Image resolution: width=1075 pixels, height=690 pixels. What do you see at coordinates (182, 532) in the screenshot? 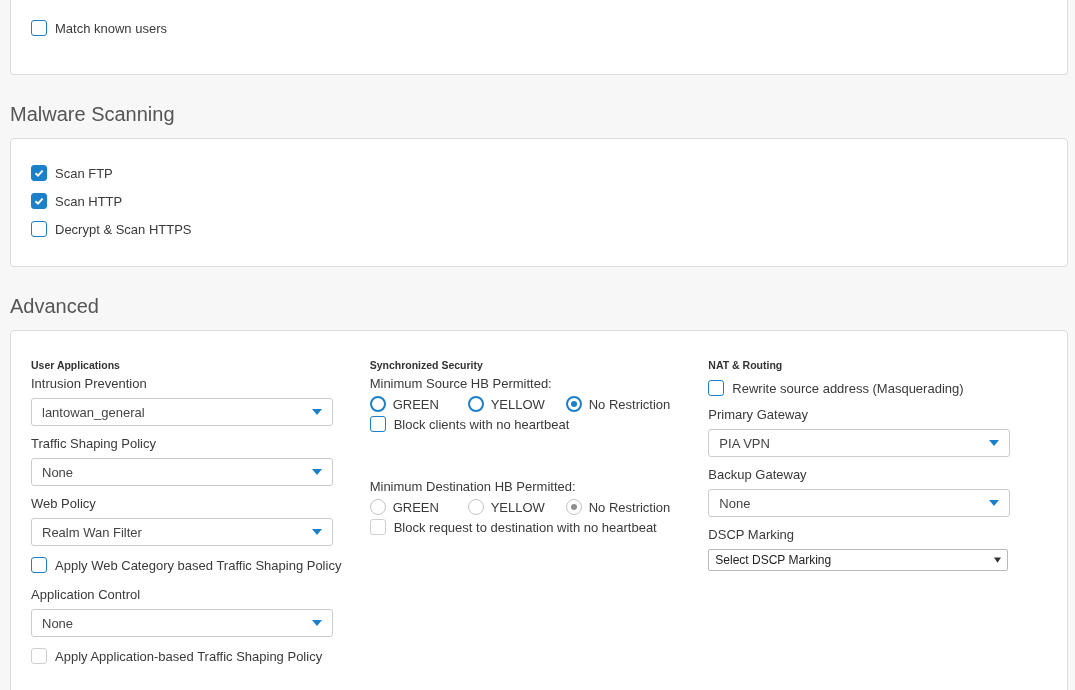
I see `dropdown: Realm Wan Filter` at bounding box center [182, 532].